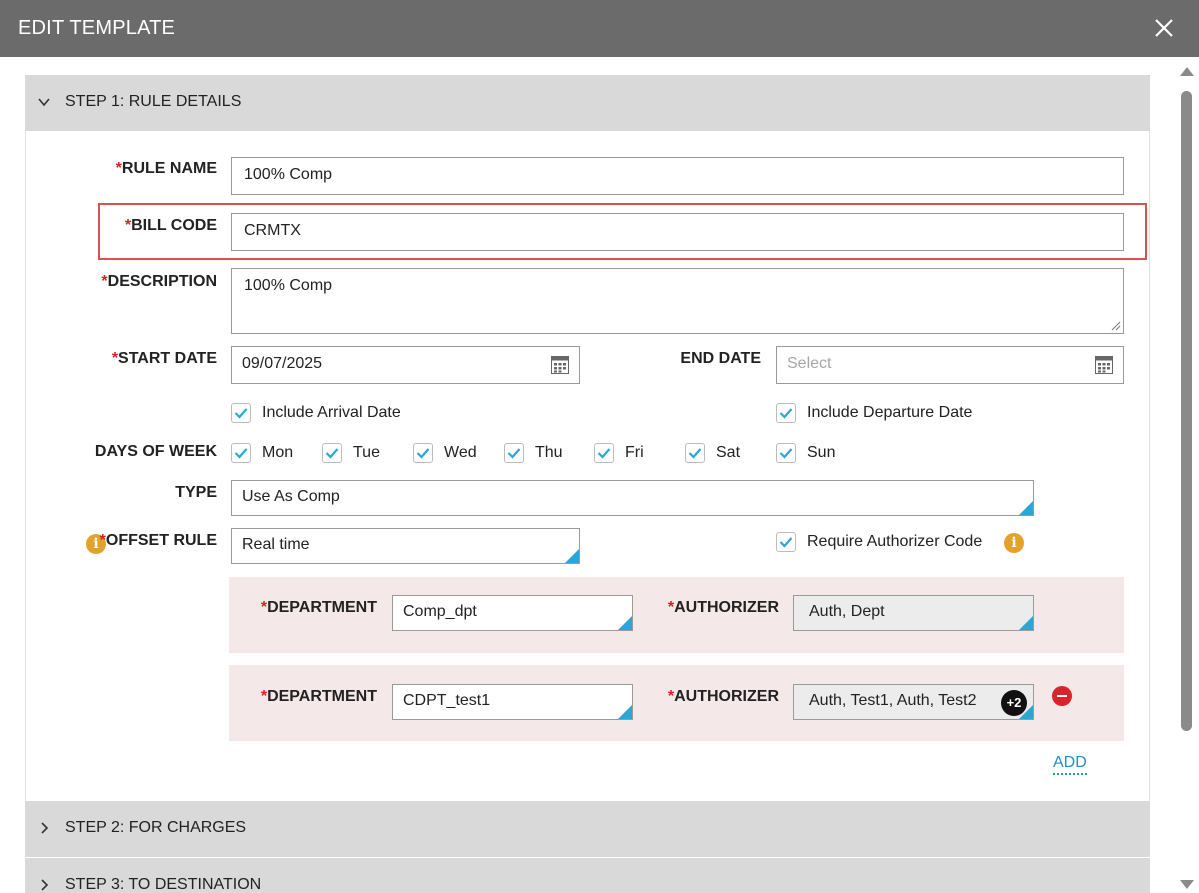 The image size is (1199, 893). Describe the element at coordinates (587, 829) in the screenshot. I see `step2-header: STEP 2: FOR CHARGES` at that location.